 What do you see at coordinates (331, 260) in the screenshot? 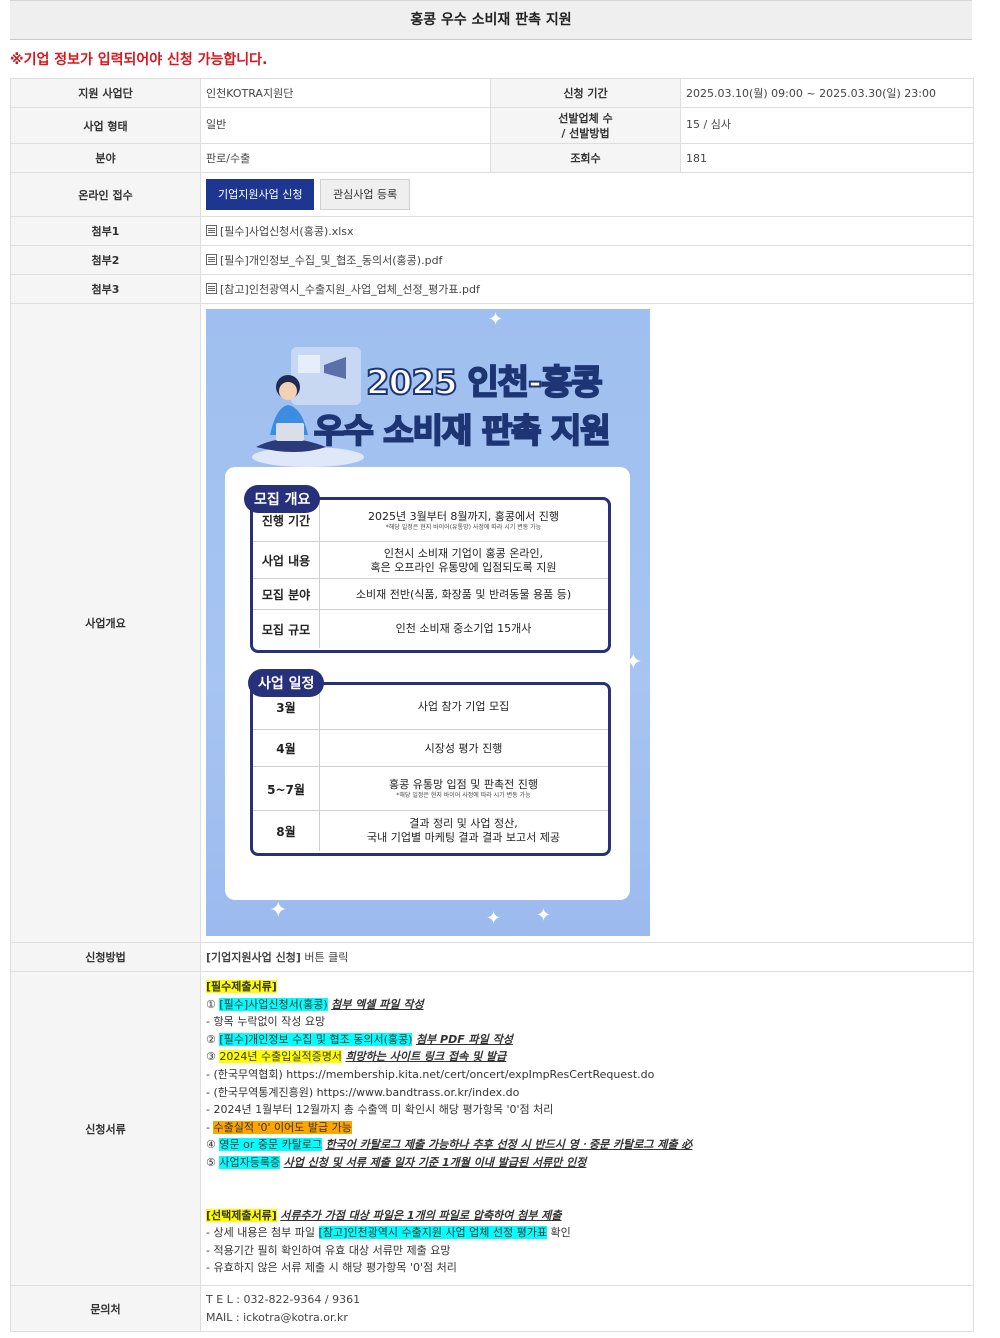
I see `attachment2-link: [필수]개인정보_수집_및_협조_동의서(홍콩).pdf` at bounding box center [331, 260].